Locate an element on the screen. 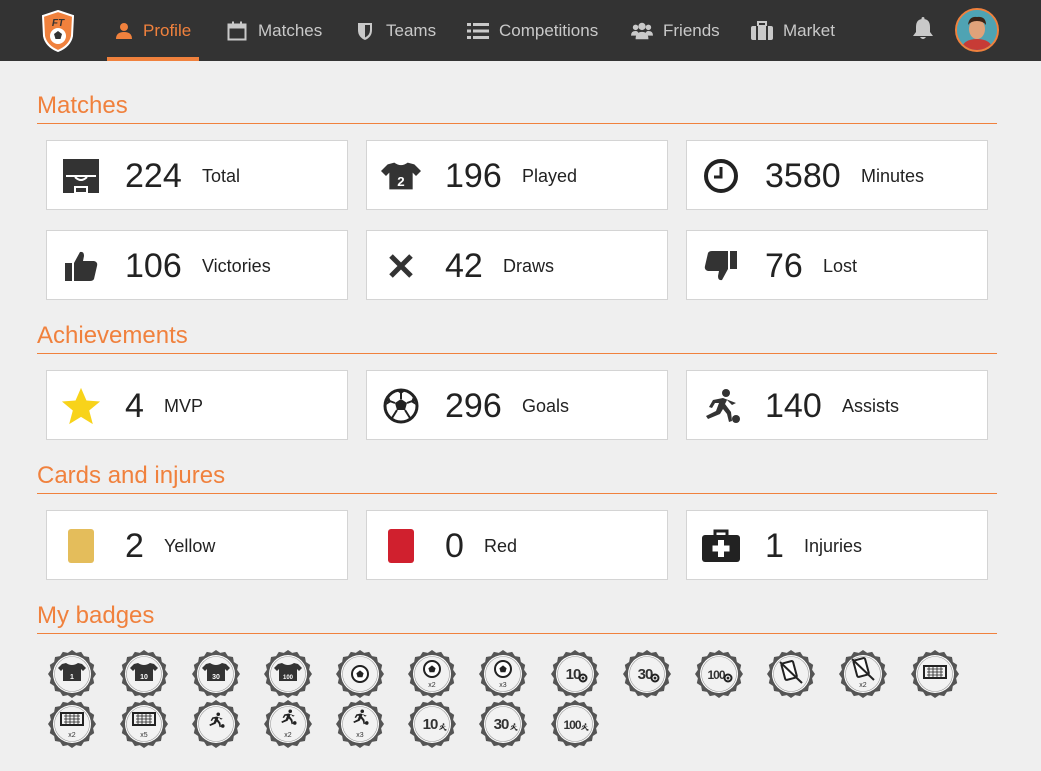 The image size is (1041, 771). stat-value: 0 is located at coordinates (454, 546).